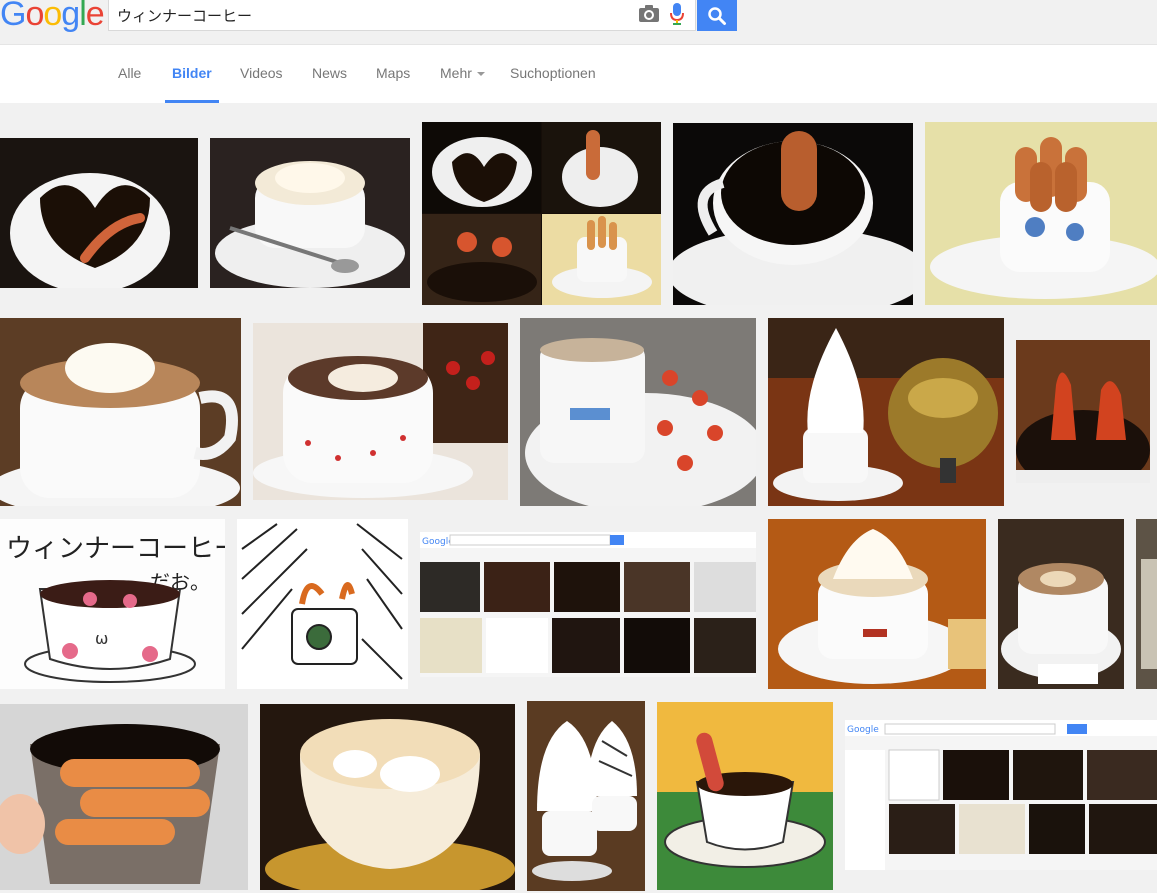 This screenshot has width=1157, height=893. What do you see at coordinates (329, 74) in the screenshot?
I see `tab-news: News` at bounding box center [329, 74].